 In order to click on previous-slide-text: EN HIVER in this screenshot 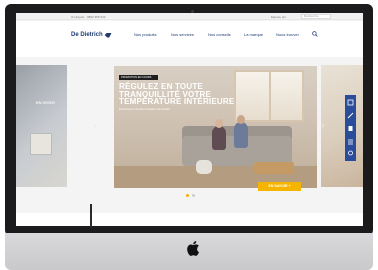, I will do `click(45, 102)`.